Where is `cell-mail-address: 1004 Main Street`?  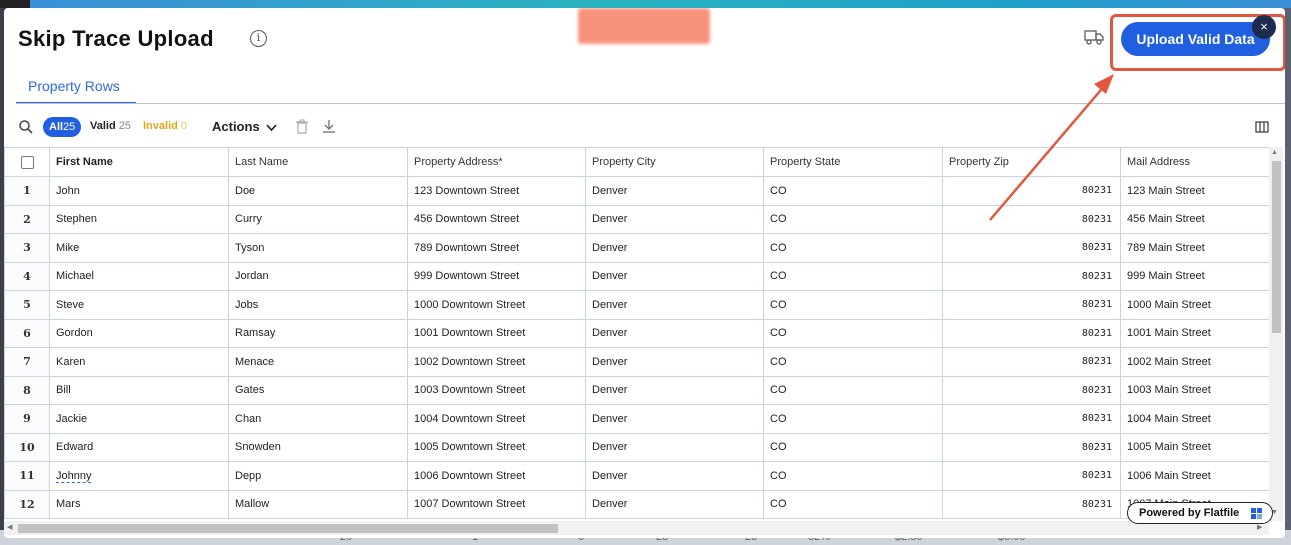 cell-mail-address: 1004 Main Street is located at coordinates (1194, 419).